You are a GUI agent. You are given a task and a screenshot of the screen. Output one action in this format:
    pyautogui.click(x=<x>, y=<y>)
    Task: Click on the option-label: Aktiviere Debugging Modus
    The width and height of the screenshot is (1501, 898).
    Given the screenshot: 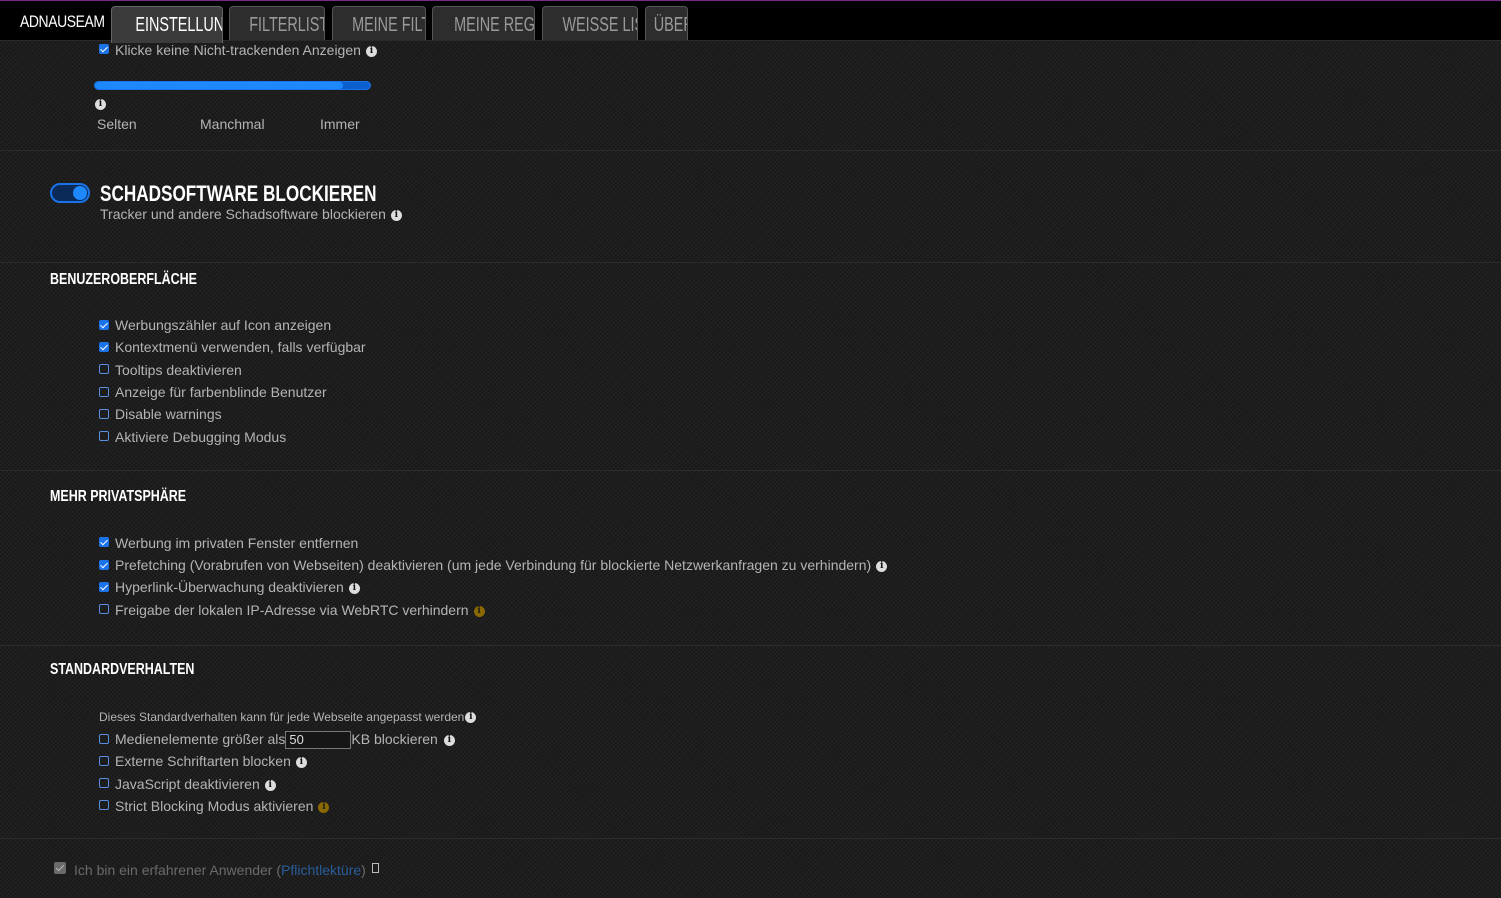 What is the action you would take?
    pyautogui.click(x=201, y=437)
    